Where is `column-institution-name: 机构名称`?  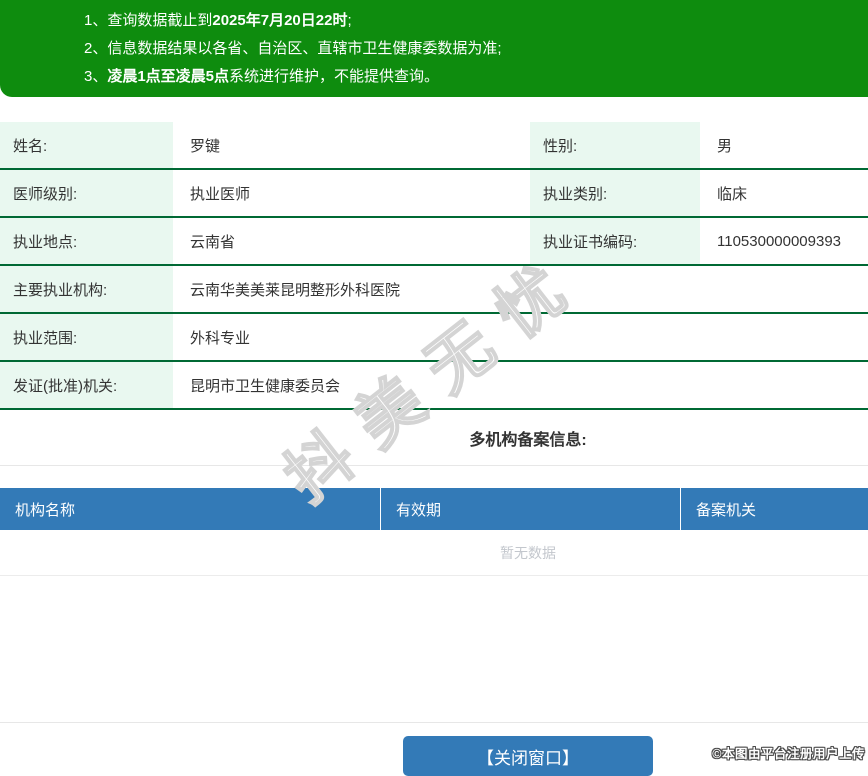
column-institution-name: 机构名称 is located at coordinates (45, 510).